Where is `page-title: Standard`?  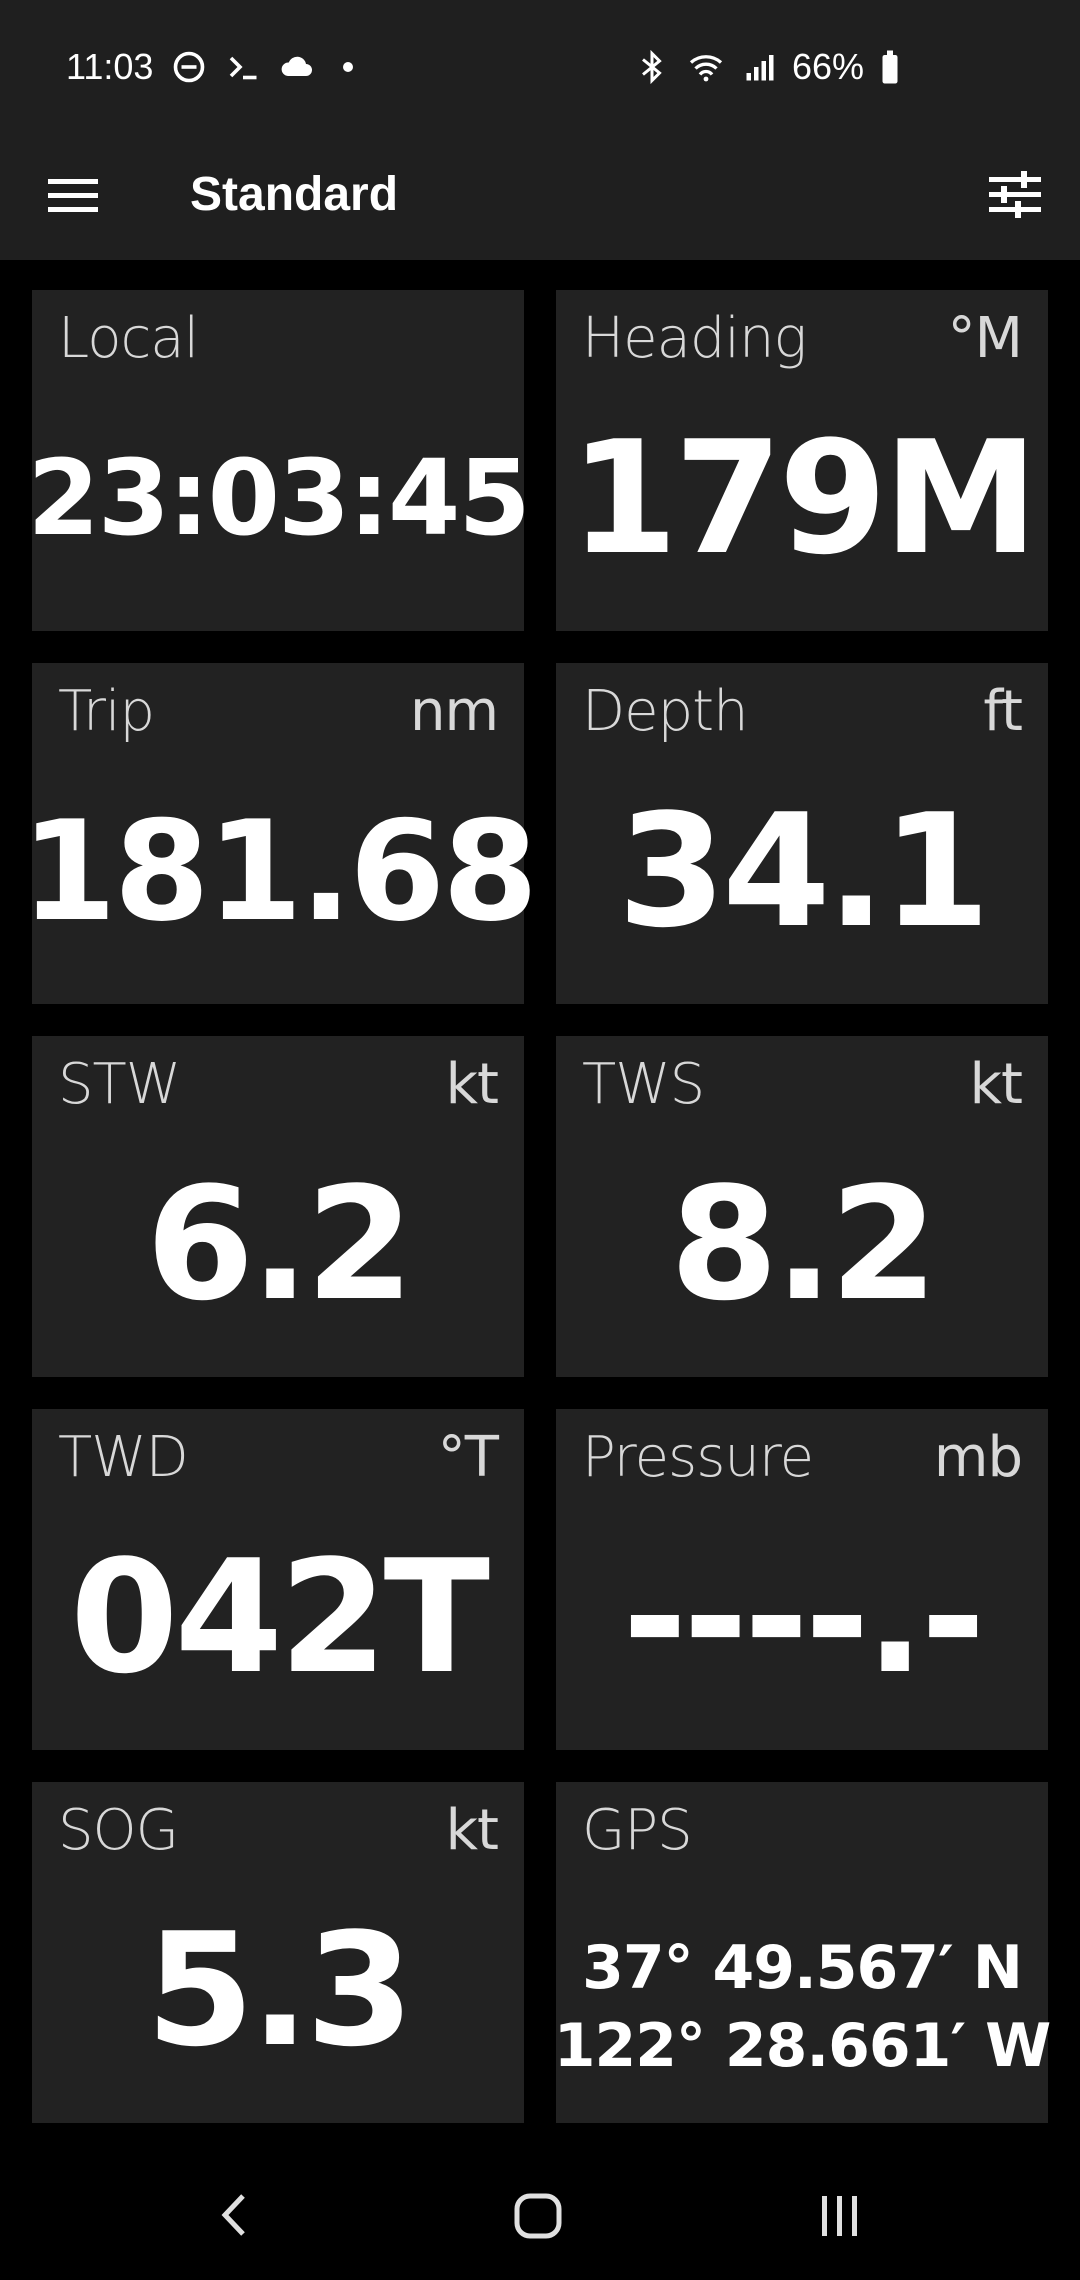
page-title: Standard is located at coordinates (294, 194).